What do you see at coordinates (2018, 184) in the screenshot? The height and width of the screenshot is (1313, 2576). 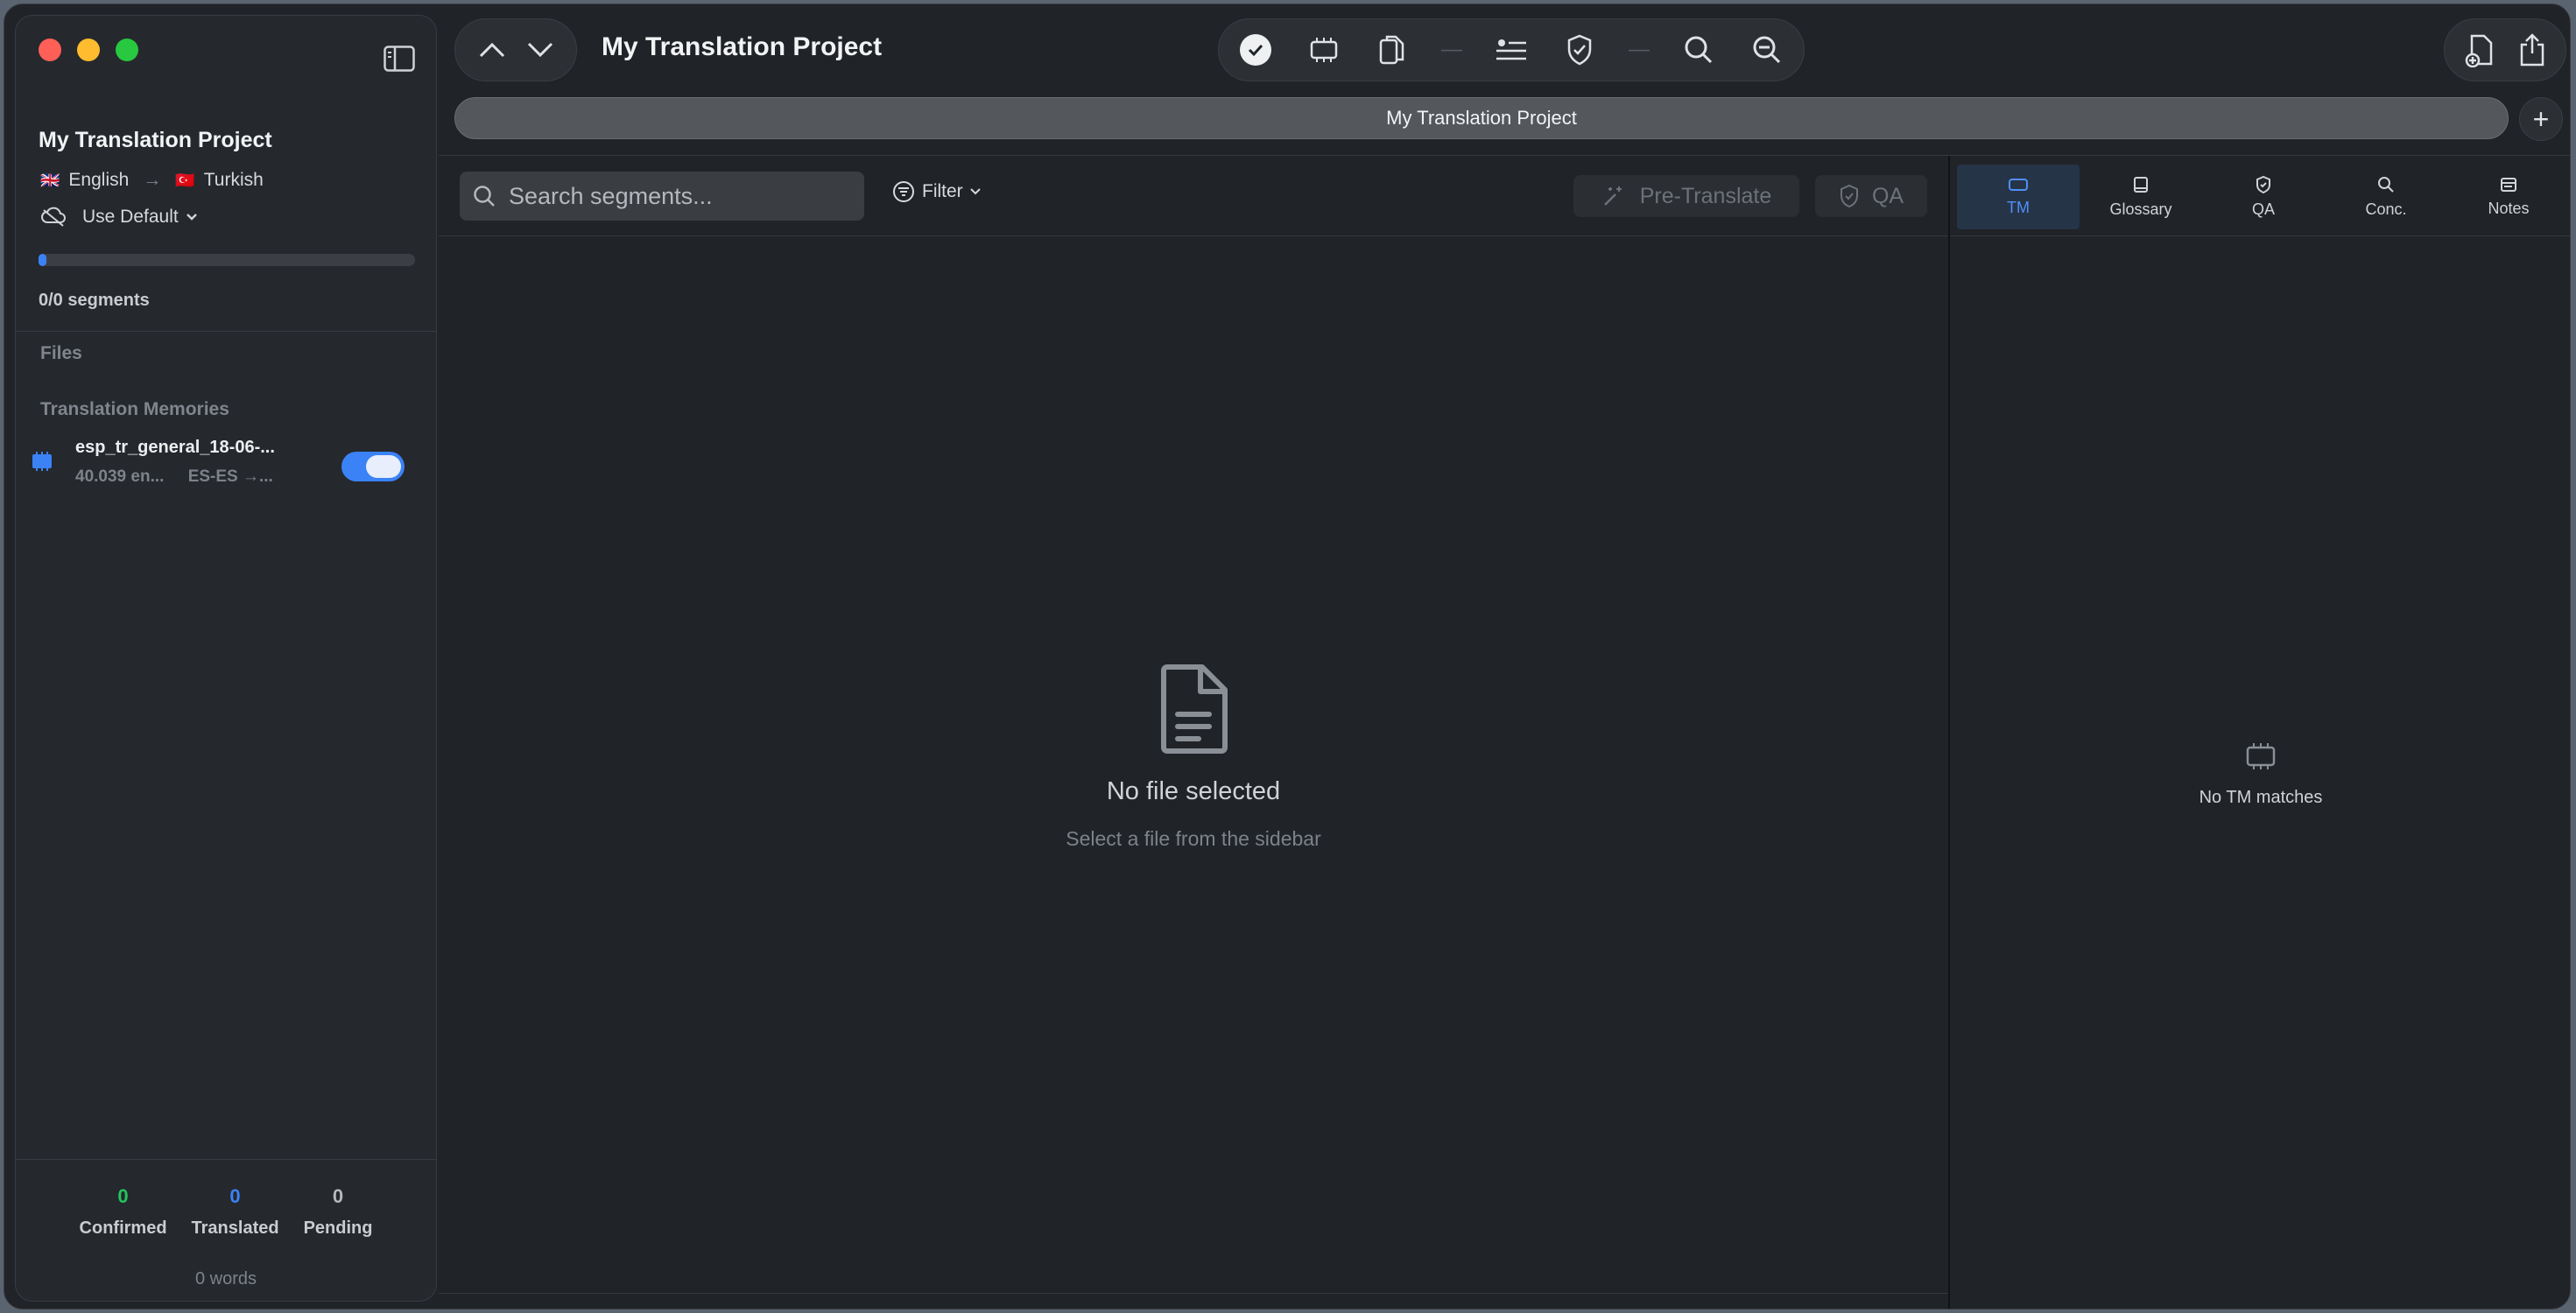 I see `tm-icon` at bounding box center [2018, 184].